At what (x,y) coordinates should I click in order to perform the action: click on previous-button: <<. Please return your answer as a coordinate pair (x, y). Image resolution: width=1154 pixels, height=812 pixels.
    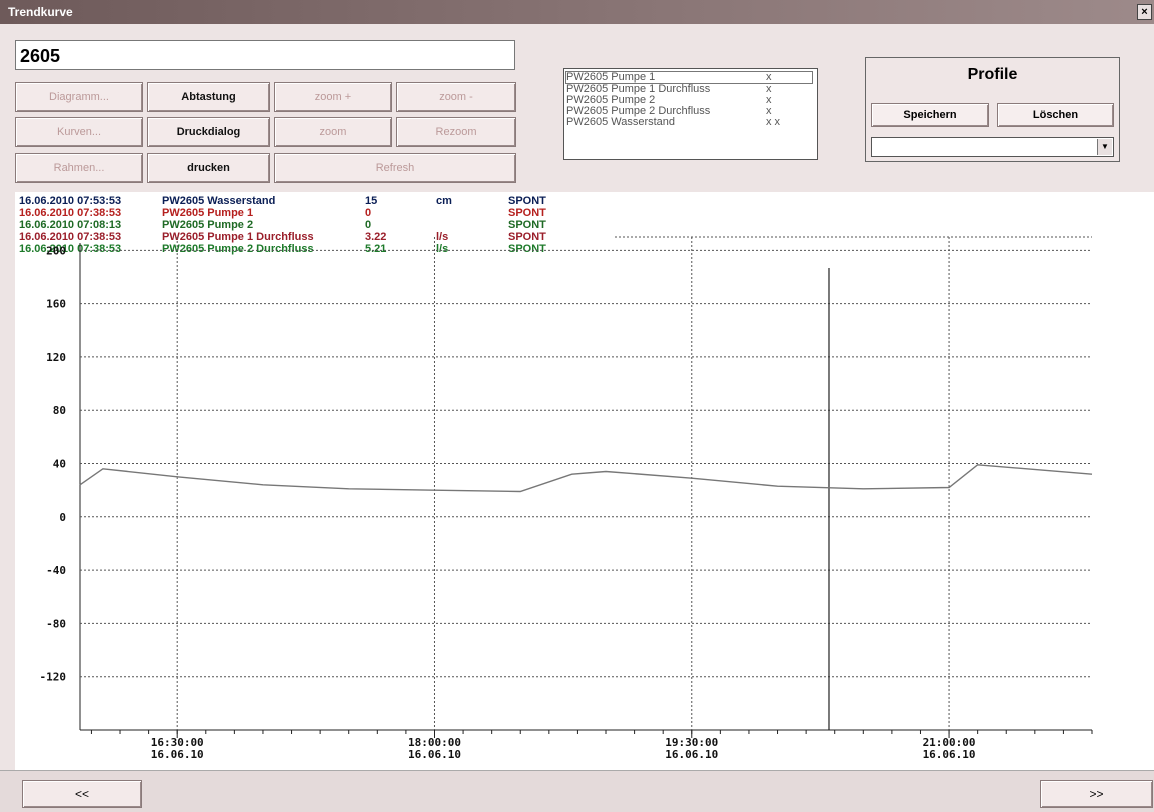
    Looking at the image, I should click on (82, 794).